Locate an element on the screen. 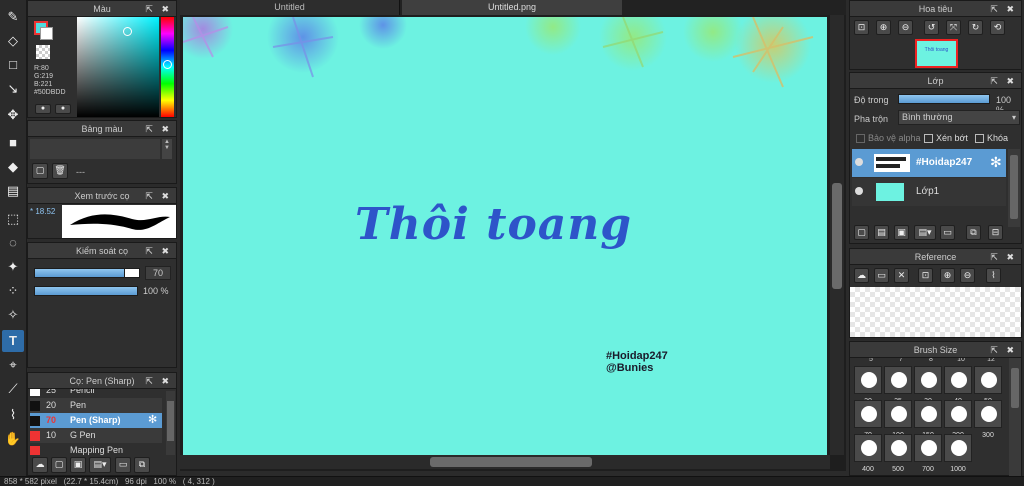 Image resolution: width=1024 pixels, height=486 pixels. color-swap-button: ● is located at coordinates (63, 109).